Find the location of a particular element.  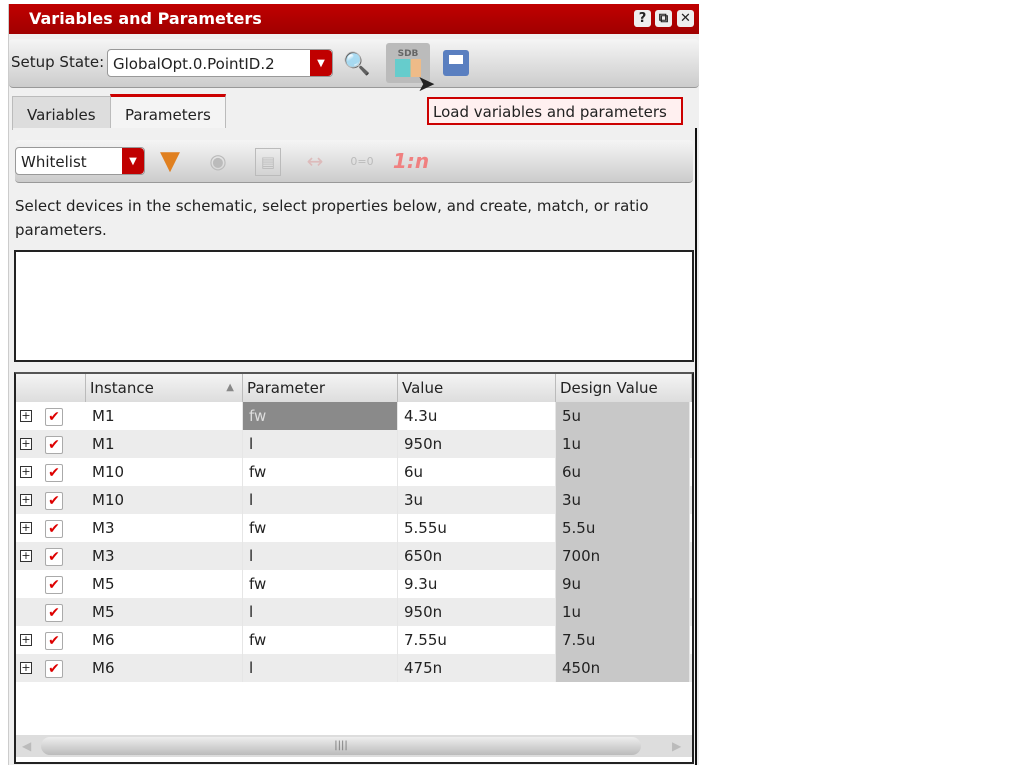

match-icon: 0=0 is located at coordinates (362, 161).